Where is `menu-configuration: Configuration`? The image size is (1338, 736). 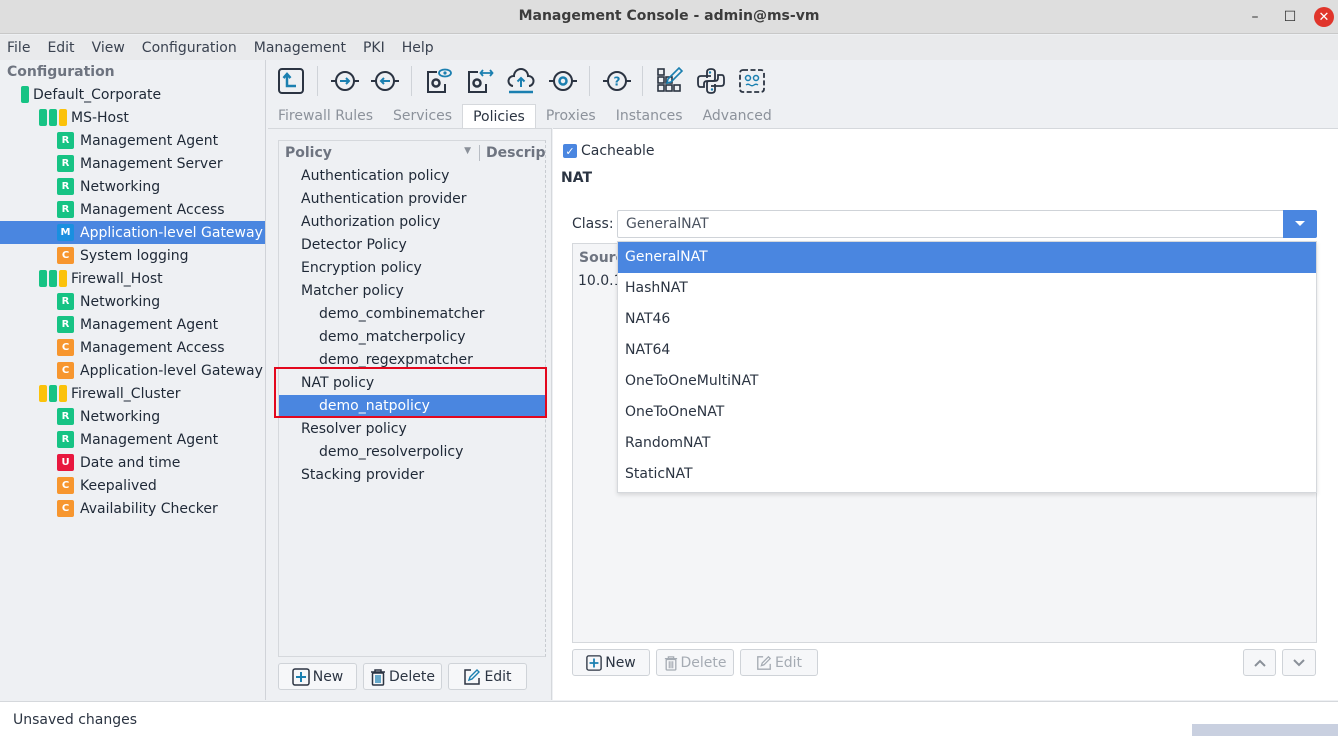 menu-configuration: Configuration is located at coordinates (189, 48).